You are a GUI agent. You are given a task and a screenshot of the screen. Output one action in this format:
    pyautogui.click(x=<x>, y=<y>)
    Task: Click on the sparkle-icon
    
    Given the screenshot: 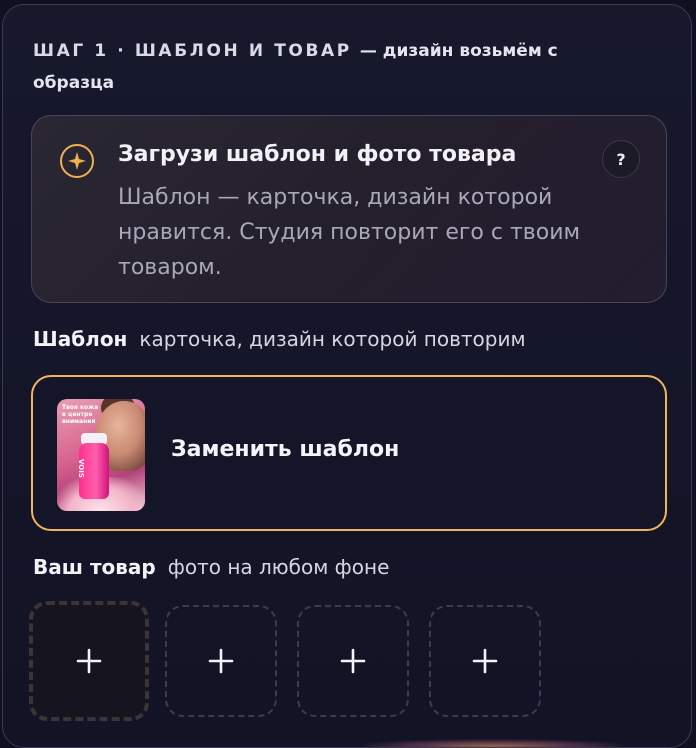 What is the action you would take?
    pyautogui.click(x=77, y=161)
    